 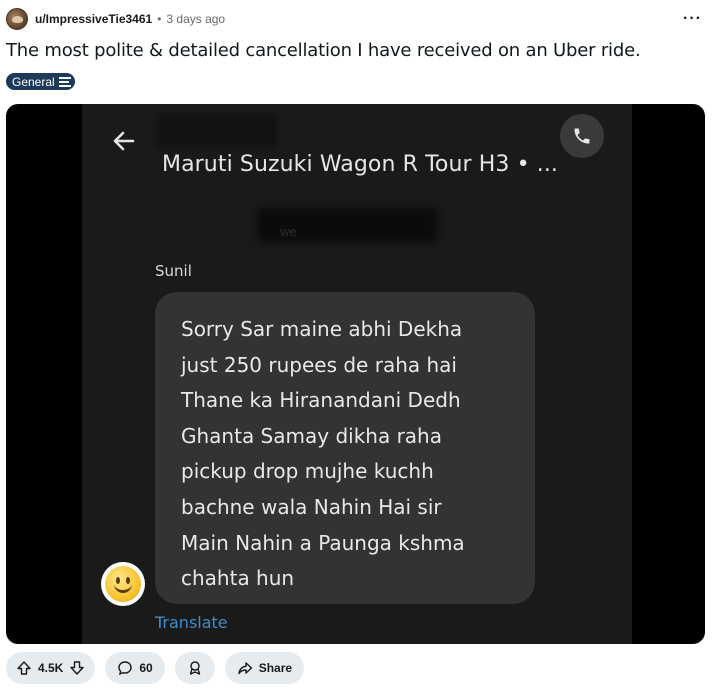 I want to click on comment-count: 60, so click(x=146, y=668).